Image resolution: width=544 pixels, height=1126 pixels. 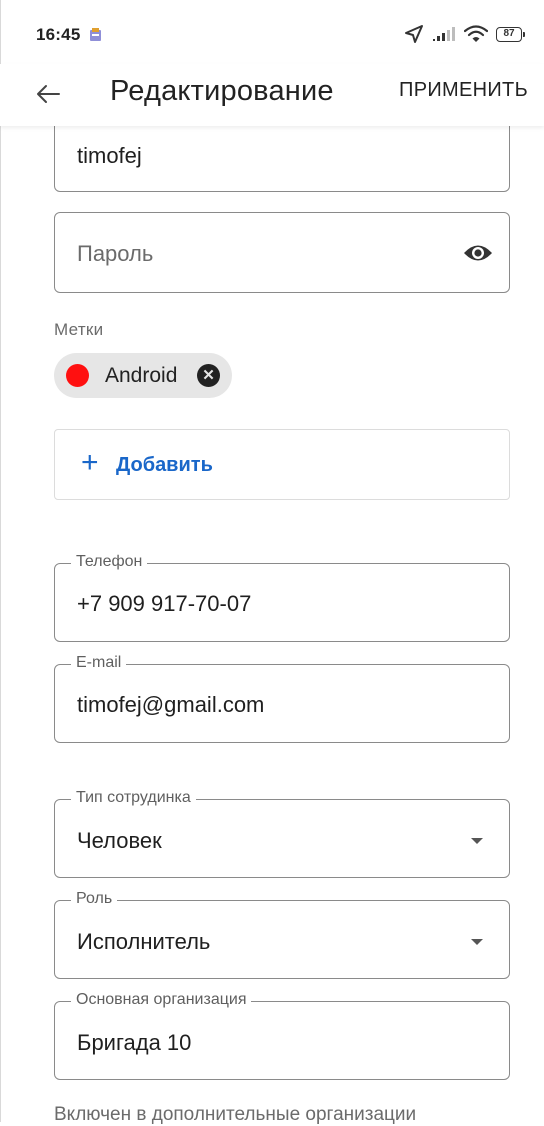 What do you see at coordinates (444, 34) in the screenshot?
I see `signal-icon` at bounding box center [444, 34].